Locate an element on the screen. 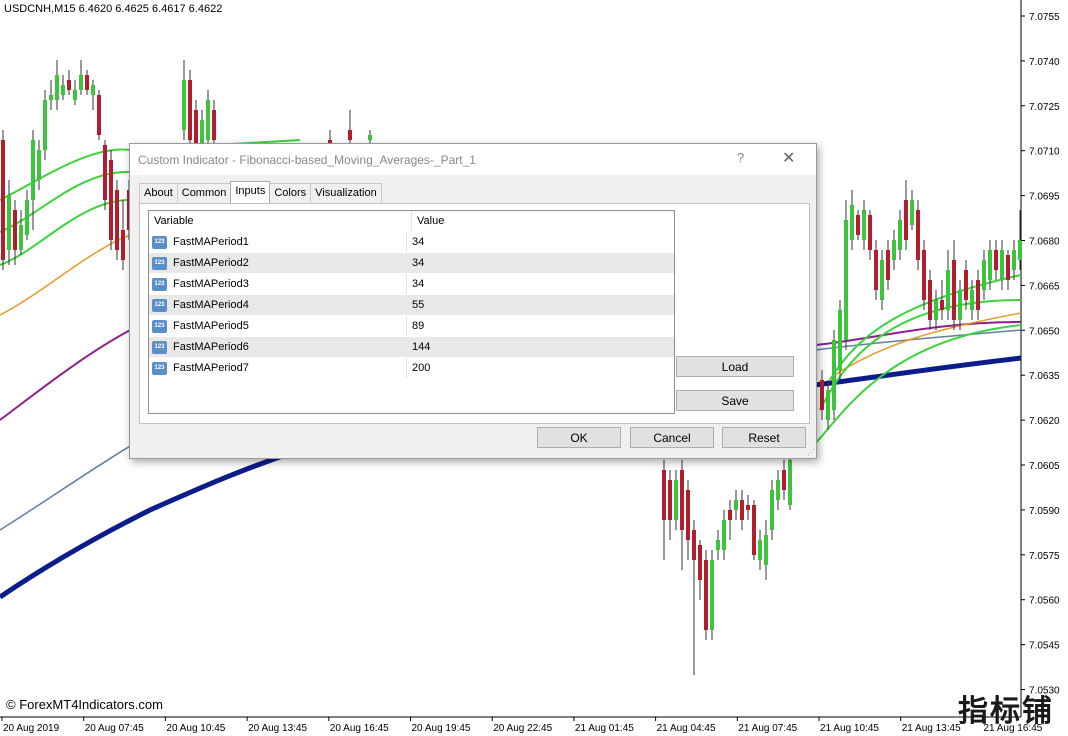 Image resolution: width=1068 pixels, height=736 pixels. header-value: Value is located at coordinates (428, 221).